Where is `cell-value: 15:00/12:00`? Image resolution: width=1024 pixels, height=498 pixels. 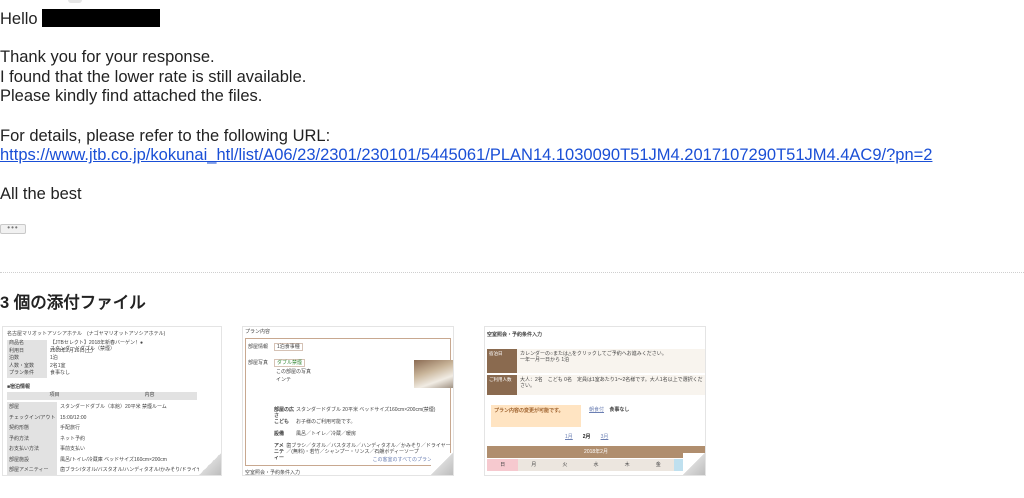 cell-value: 15:00/12:00 is located at coordinates (73, 417).